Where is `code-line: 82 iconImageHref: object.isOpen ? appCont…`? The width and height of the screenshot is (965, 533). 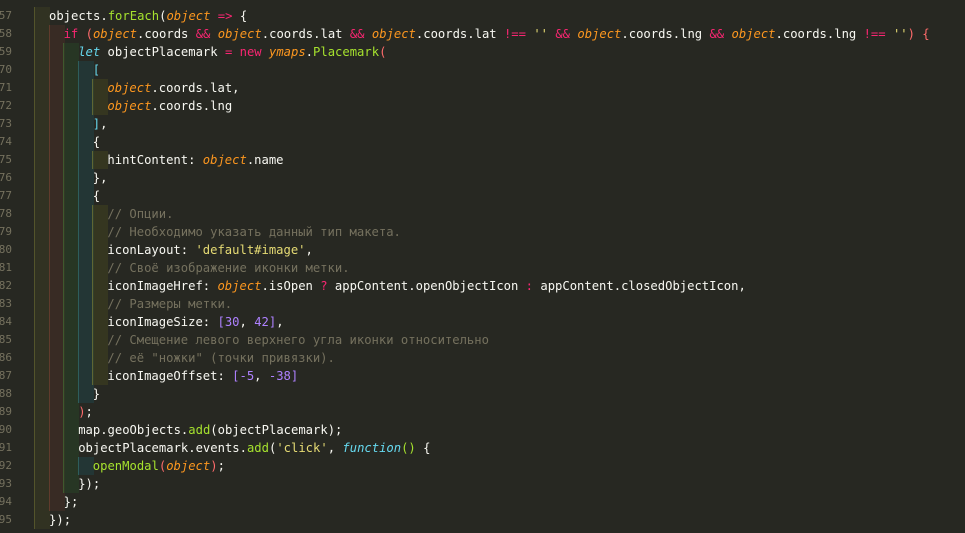
code-line: 82 iconImageHref: object.isOpen ? appCont… is located at coordinates (482, 286).